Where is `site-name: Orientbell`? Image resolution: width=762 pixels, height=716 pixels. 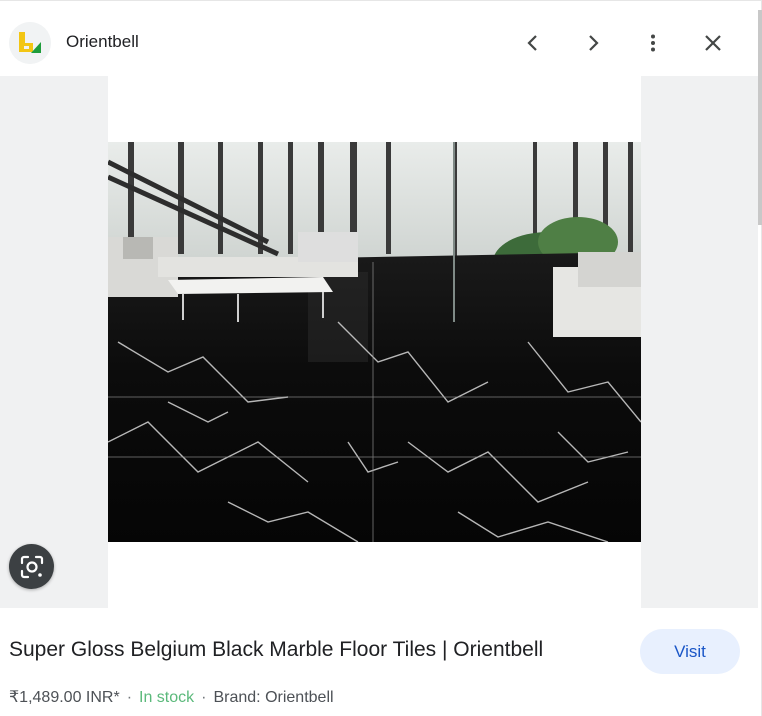 site-name: Orientbell is located at coordinates (102, 42).